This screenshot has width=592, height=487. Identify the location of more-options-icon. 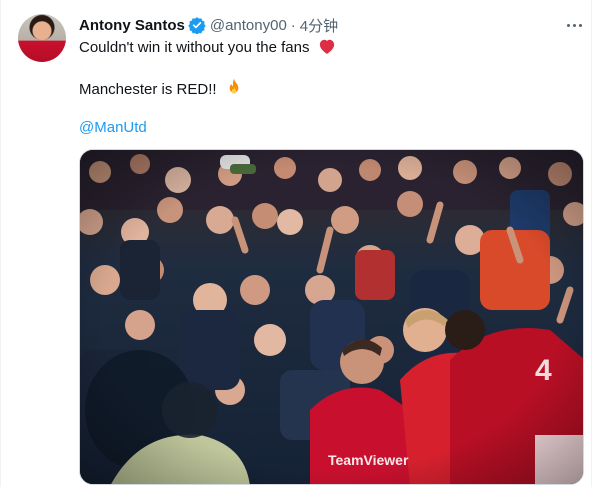
(574, 25).